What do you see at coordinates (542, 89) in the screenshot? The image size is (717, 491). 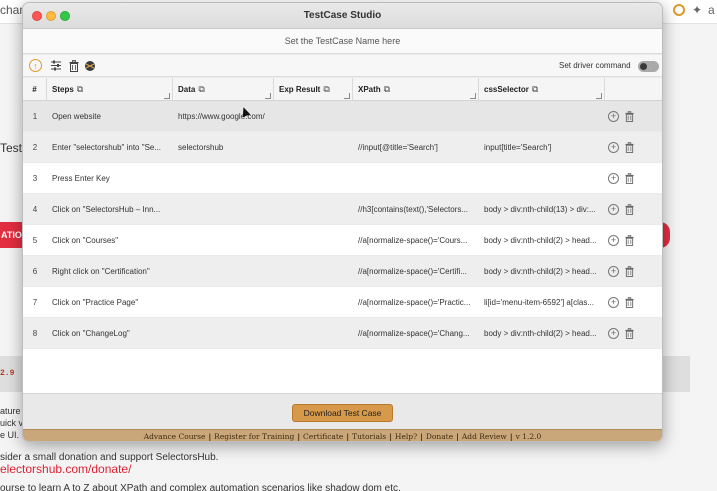 I see `header-css-selector: cssSelector ⧉` at bounding box center [542, 89].